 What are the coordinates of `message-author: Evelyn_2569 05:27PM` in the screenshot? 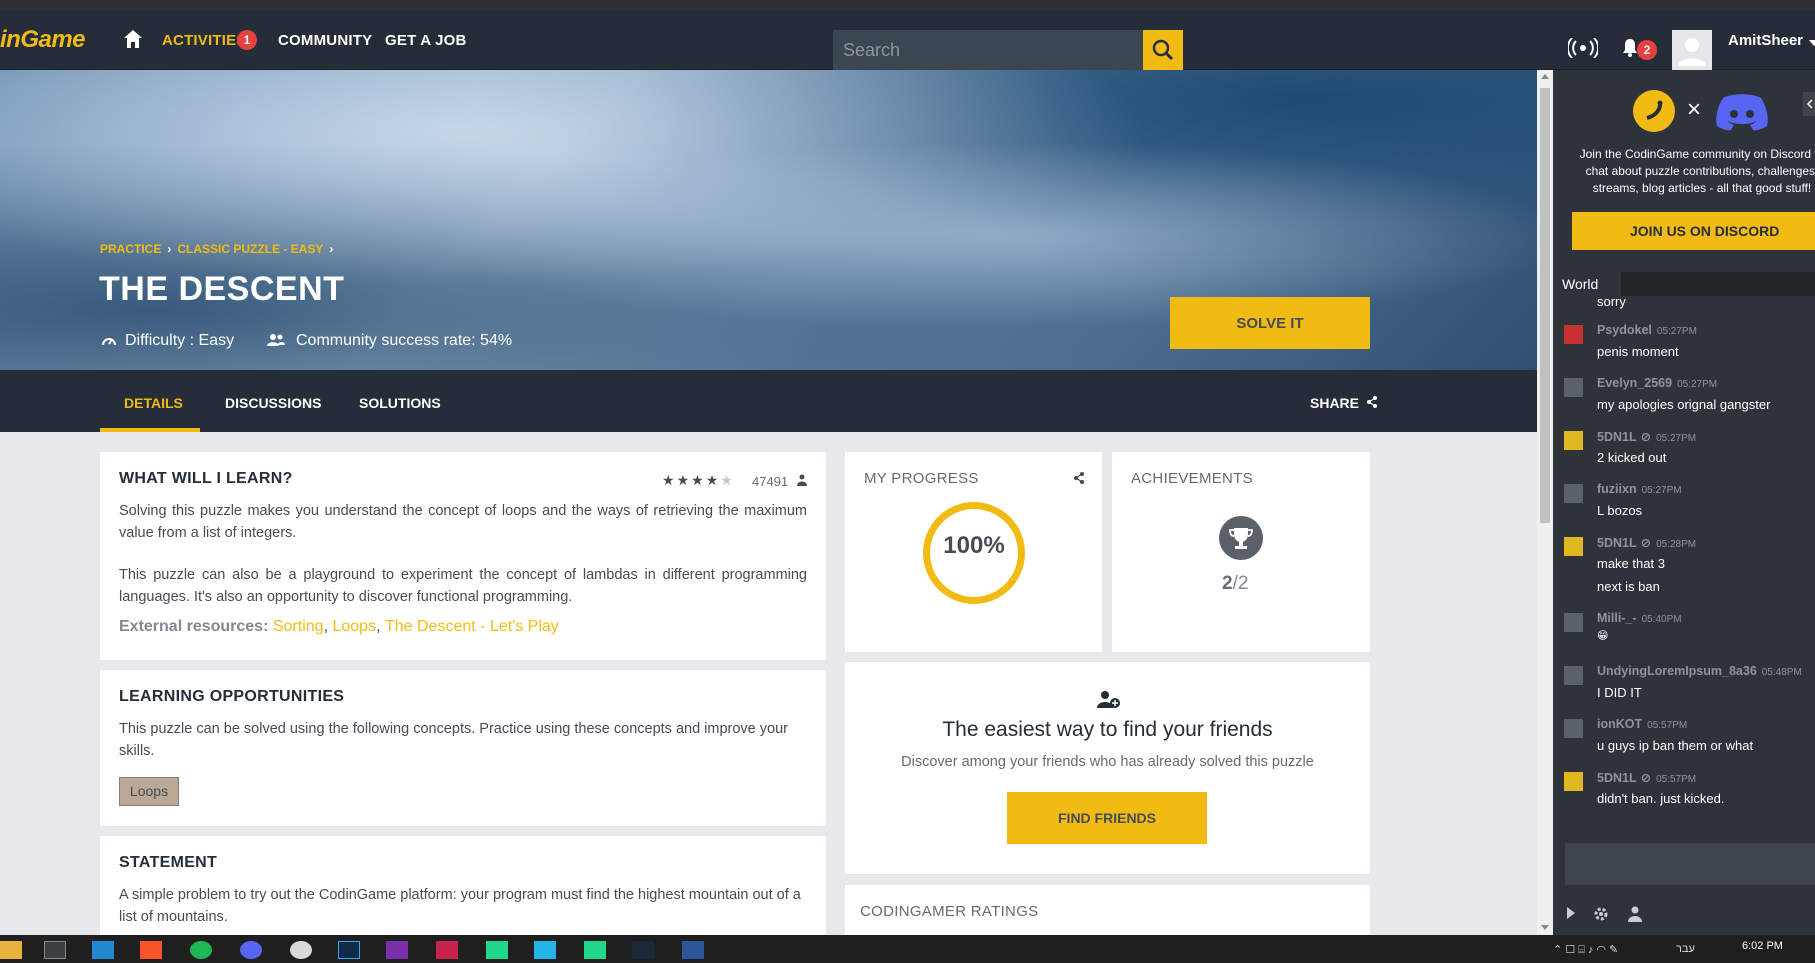 It's located at (1657, 383).